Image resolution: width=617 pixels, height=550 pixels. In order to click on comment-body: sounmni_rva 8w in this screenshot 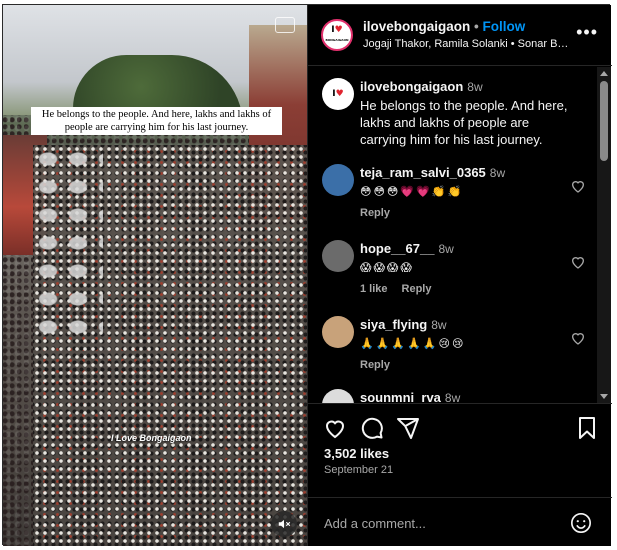, I will do `click(465, 396)`.